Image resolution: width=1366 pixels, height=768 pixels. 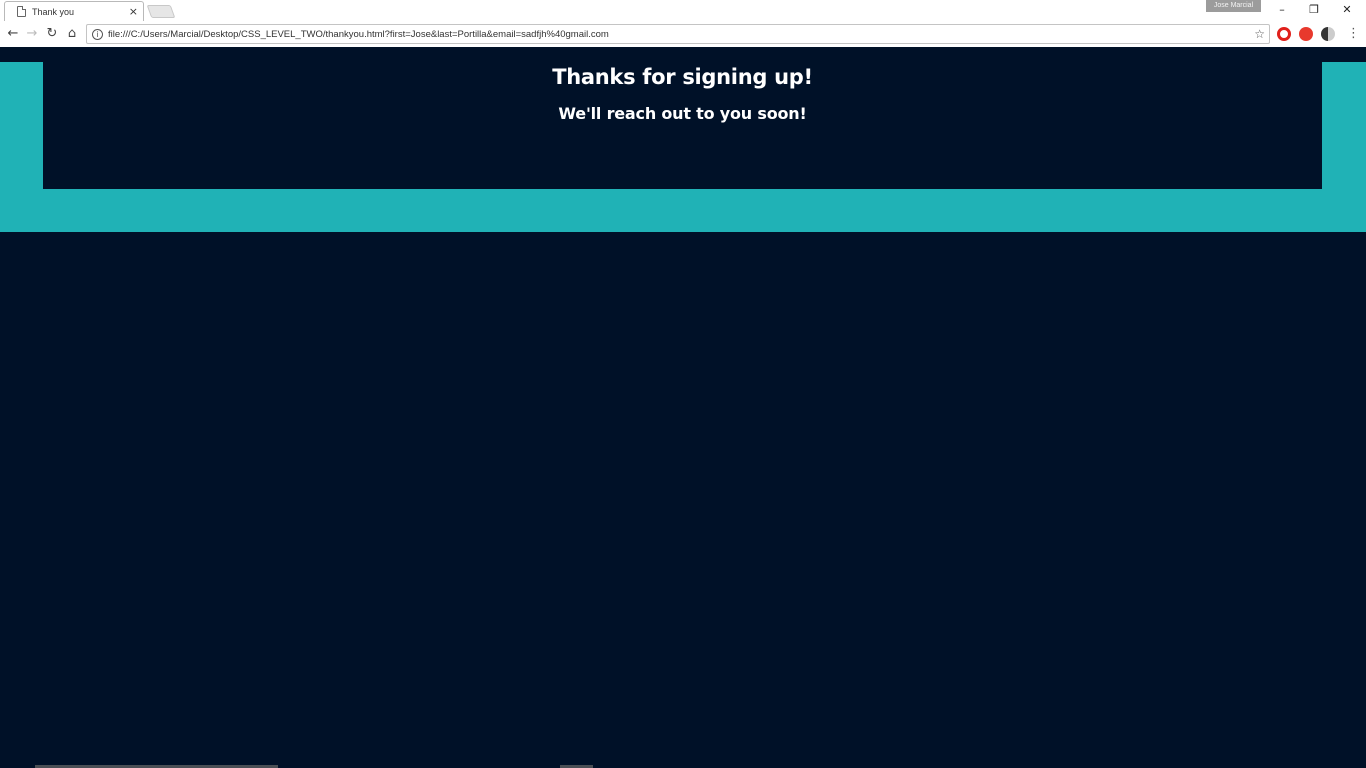 What do you see at coordinates (52, 34) in the screenshot?
I see `reload-icon: ↻` at bounding box center [52, 34].